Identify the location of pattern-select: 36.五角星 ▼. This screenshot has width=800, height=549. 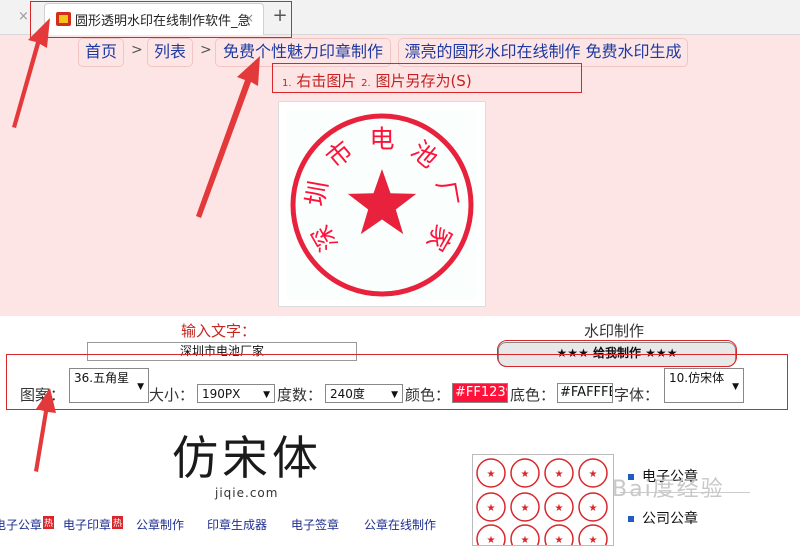
(109, 385).